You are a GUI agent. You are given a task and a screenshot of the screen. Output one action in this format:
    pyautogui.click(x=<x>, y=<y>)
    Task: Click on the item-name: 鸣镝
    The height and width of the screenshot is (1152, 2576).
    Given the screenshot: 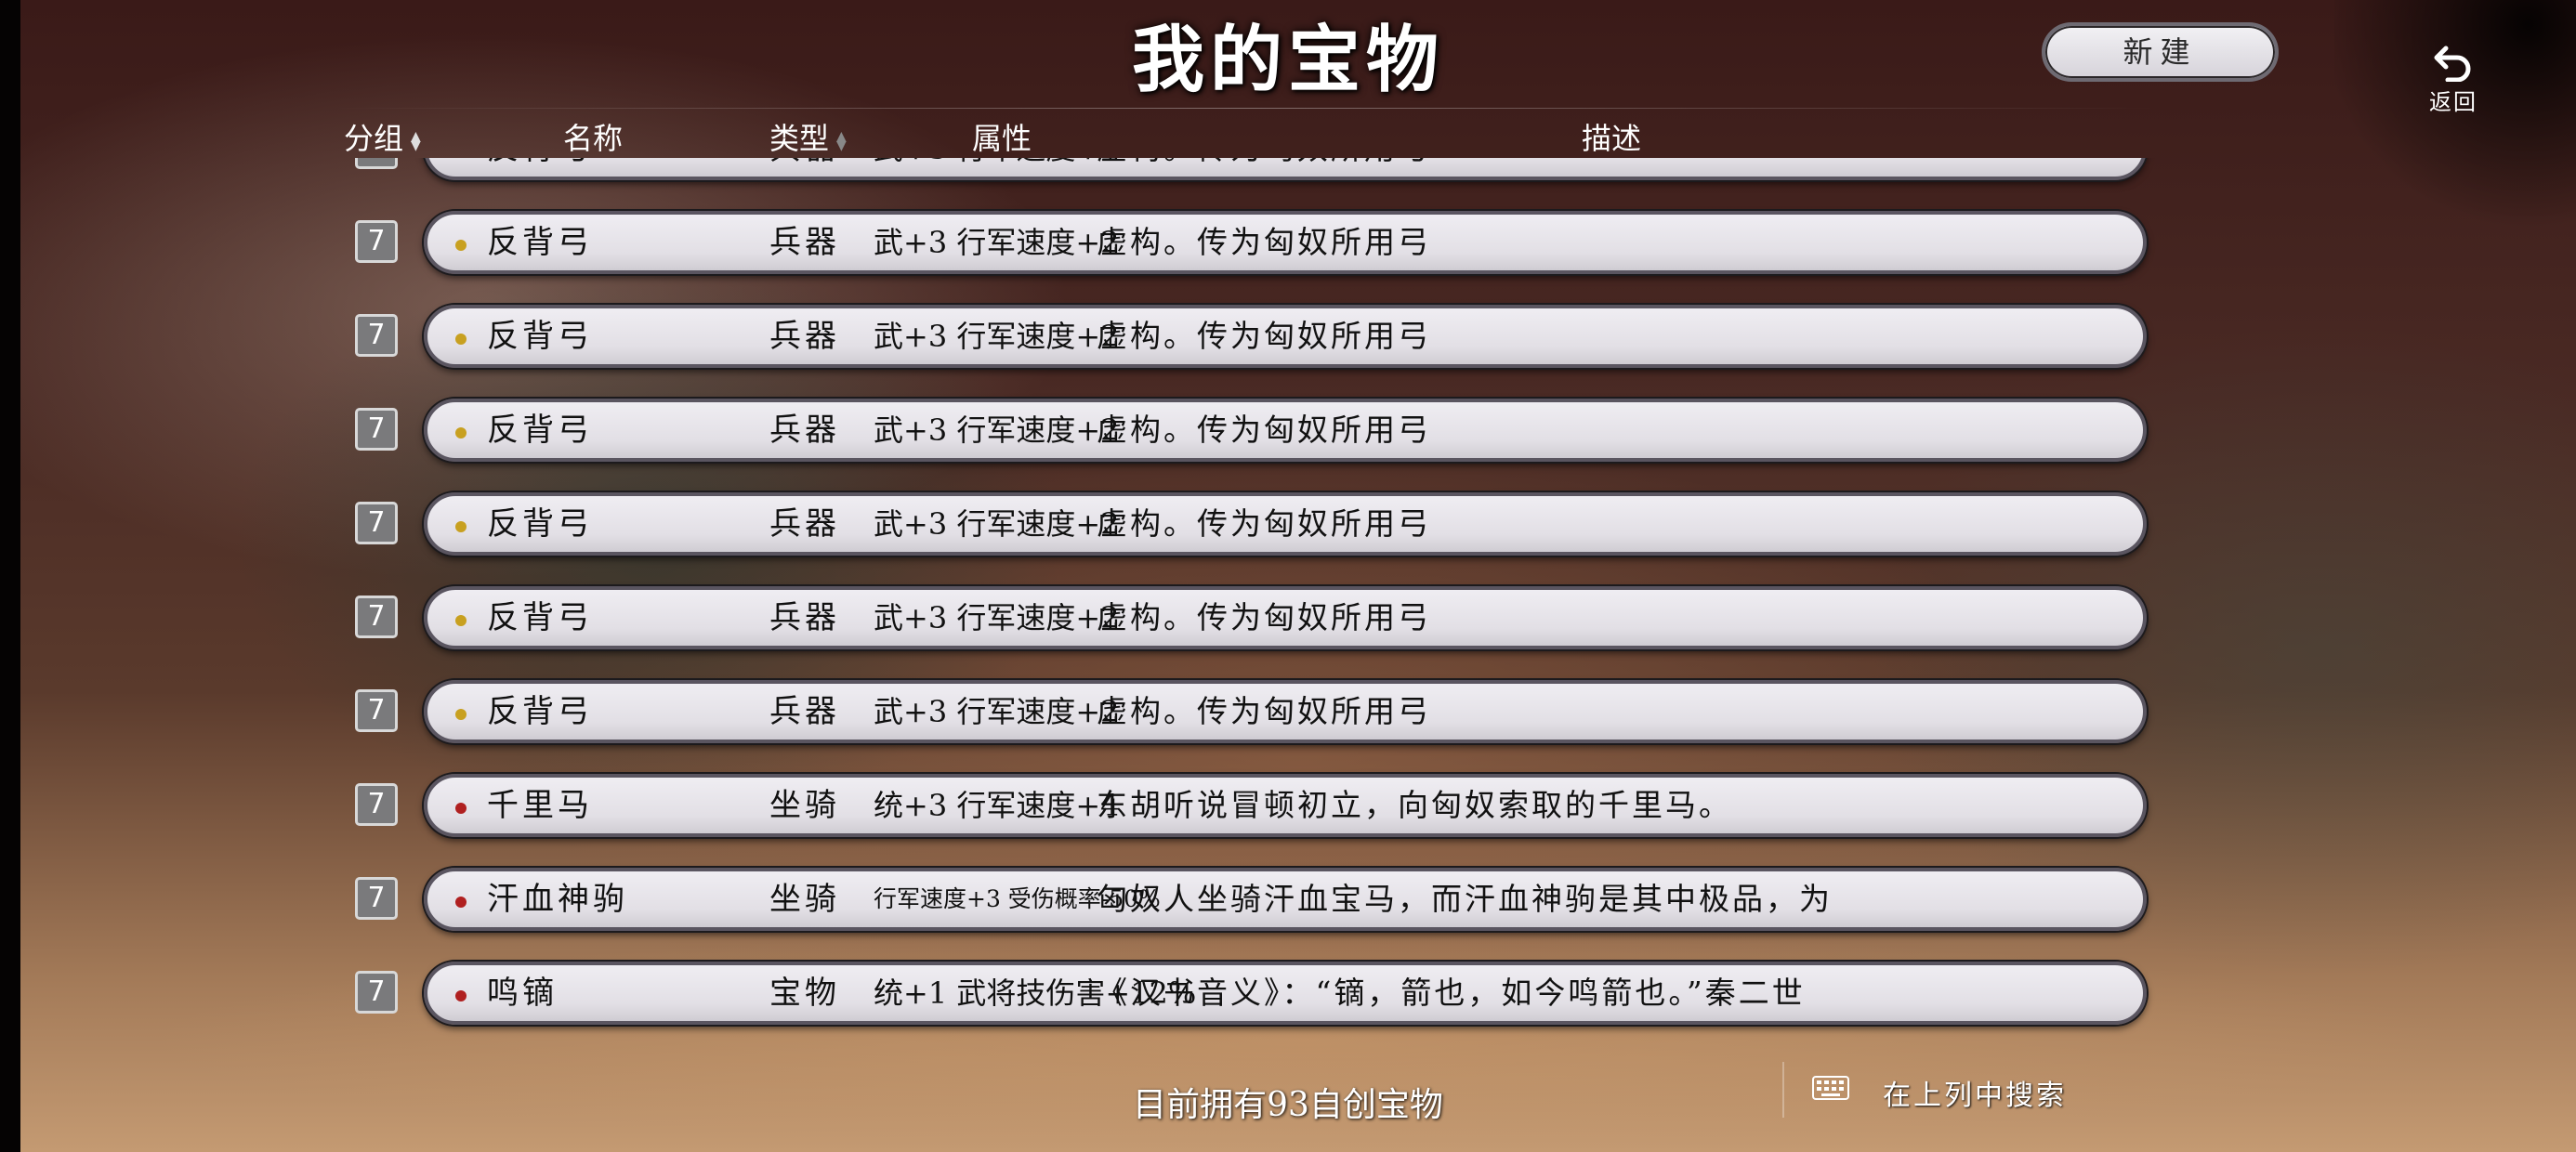 What is the action you would take?
    pyautogui.click(x=522, y=993)
    